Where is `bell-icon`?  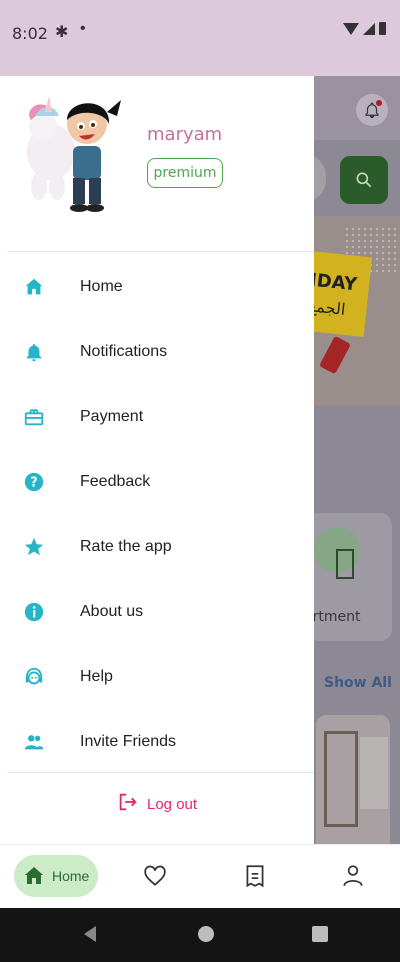
bell-icon is located at coordinates (34, 352).